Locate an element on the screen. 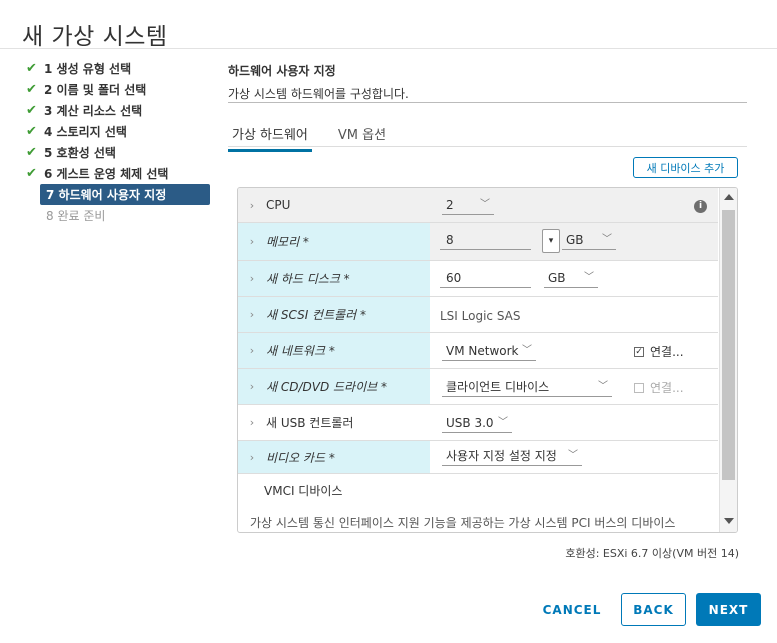 The width and height of the screenshot is (777, 643). next-button: NEXT is located at coordinates (728, 609).